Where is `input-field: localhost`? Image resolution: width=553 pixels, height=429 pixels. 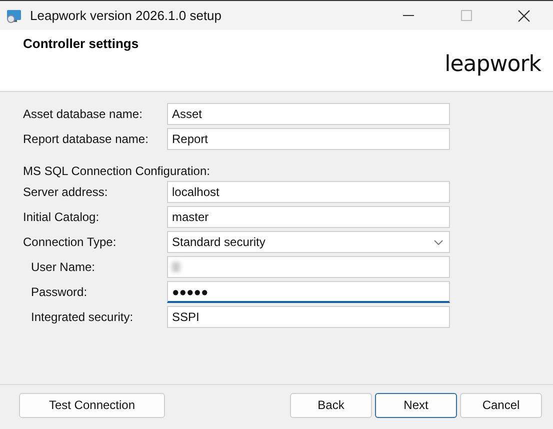 input-field: localhost is located at coordinates (308, 192).